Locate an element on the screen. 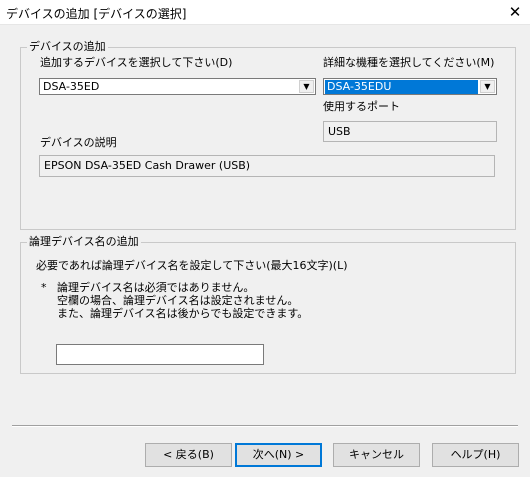 The height and width of the screenshot is (477, 530). logical-name-input is located at coordinates (160, 354).